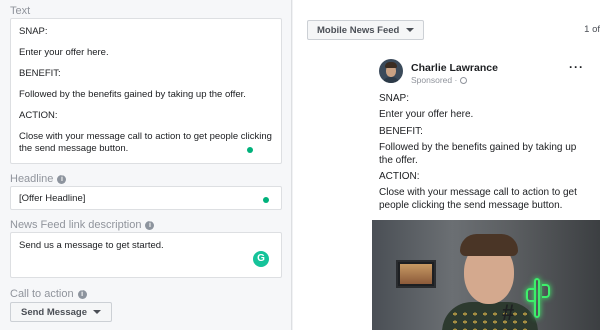  Describe the element at coordinates (40, 73) in the screenshot. I see `text-line: BENEFIT:` at that location.